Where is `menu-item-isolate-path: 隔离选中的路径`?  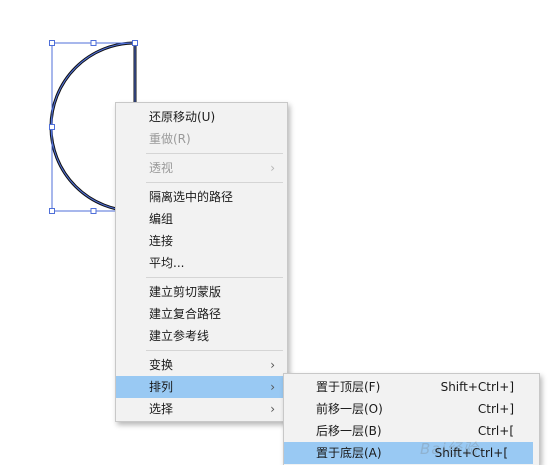 menu-item-isolate-path: 隔离选中的路径 is located at coordinates (201, 197).